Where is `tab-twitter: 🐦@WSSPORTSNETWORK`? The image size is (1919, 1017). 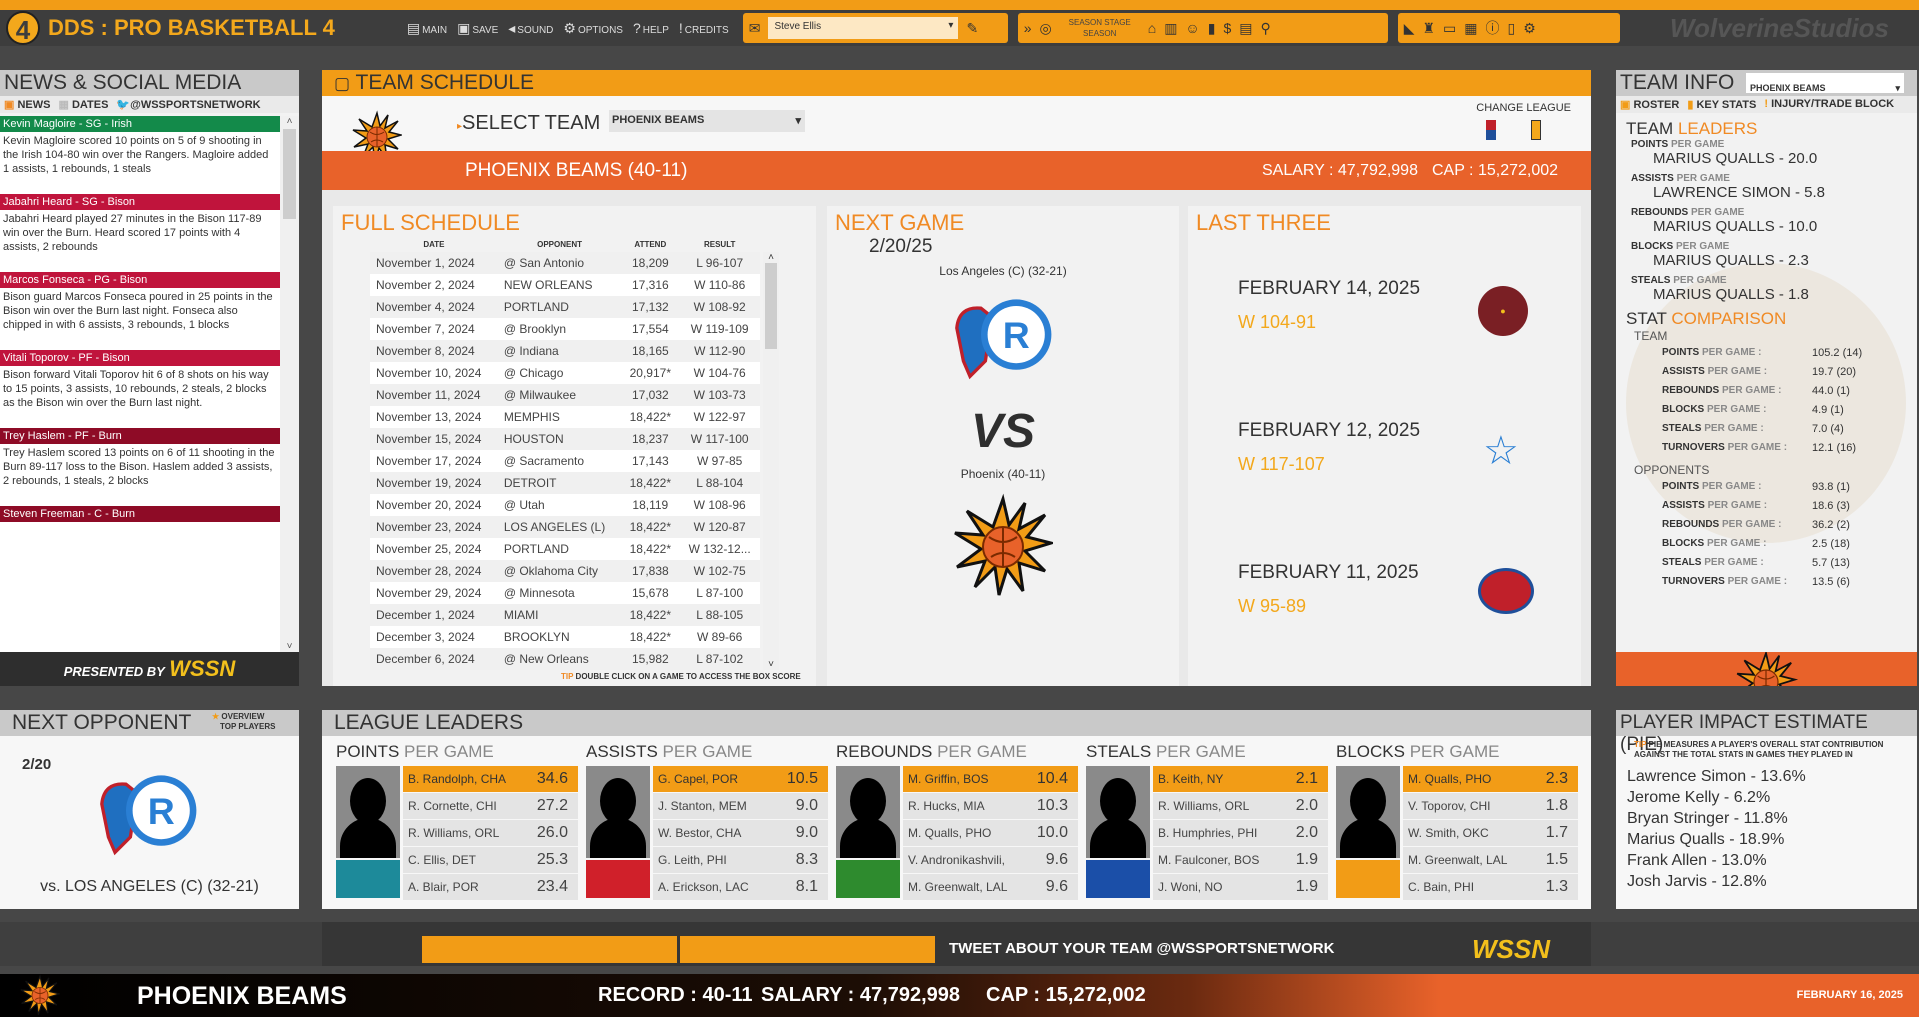
tab-twitter: 🐦@WSSPORTSNETWORK is located at coordinates (188, 104).